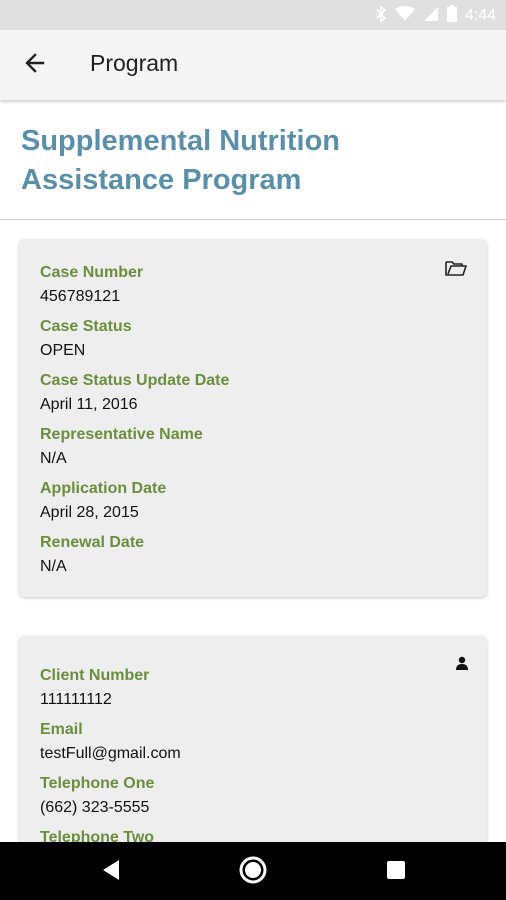 The image size is (506, 900). I want to click on field-label: Representative Name, so click(121, 434).